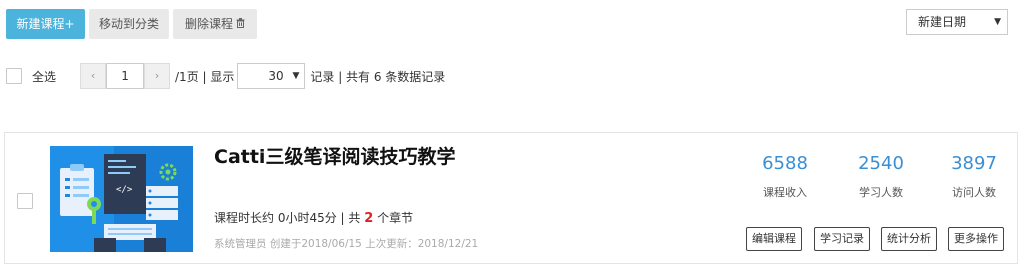  Describe the element at coordinates (346, 244) in the screenshot. I see `course-meta: 系统管理员 创建于2018/06/15 上次更新：2018/12/21` at that location.